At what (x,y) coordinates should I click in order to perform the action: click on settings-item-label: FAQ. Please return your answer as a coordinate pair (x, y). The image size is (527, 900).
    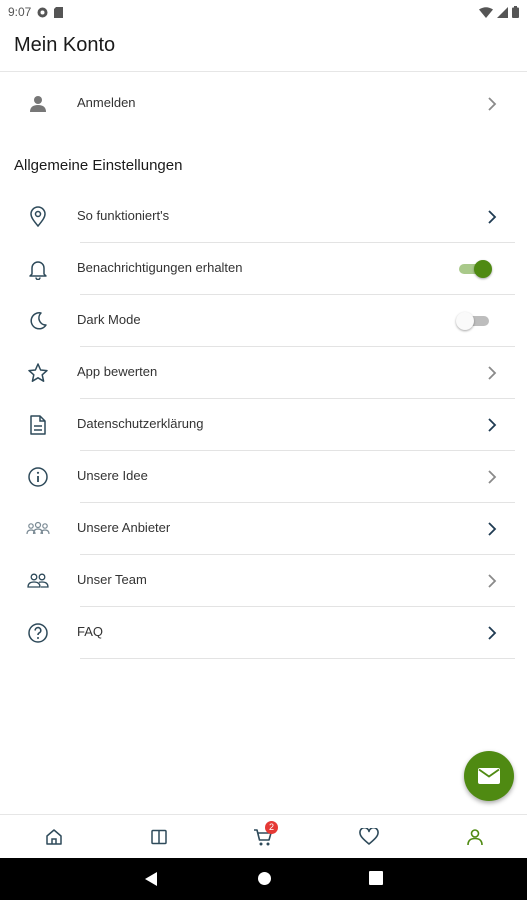
    Looking at the image, I should click on (90, 631).